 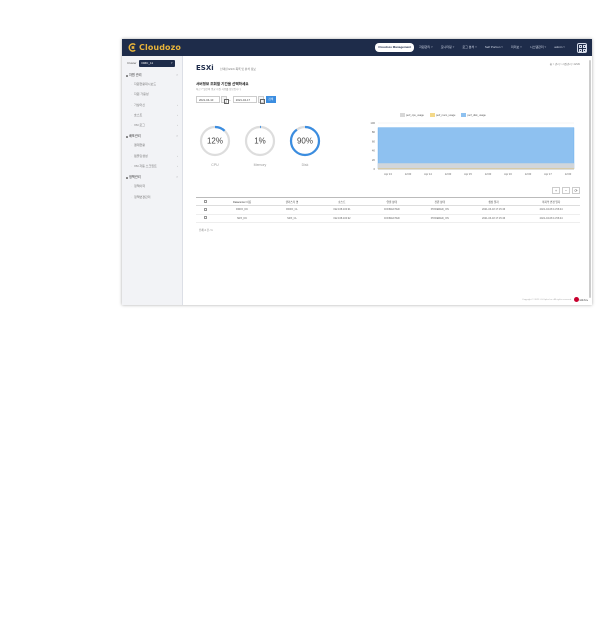 I want to click on search-button: 검색, so click(x=270, y=99).